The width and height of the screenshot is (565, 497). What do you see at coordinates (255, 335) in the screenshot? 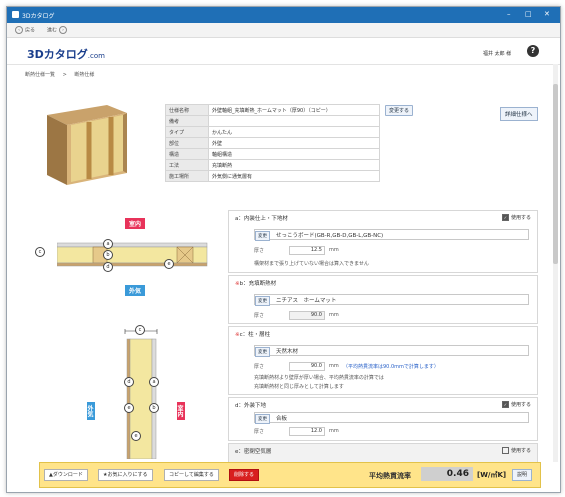
I see `layer-title-text: c：柱・層柱` at bounding box center [255, 335].